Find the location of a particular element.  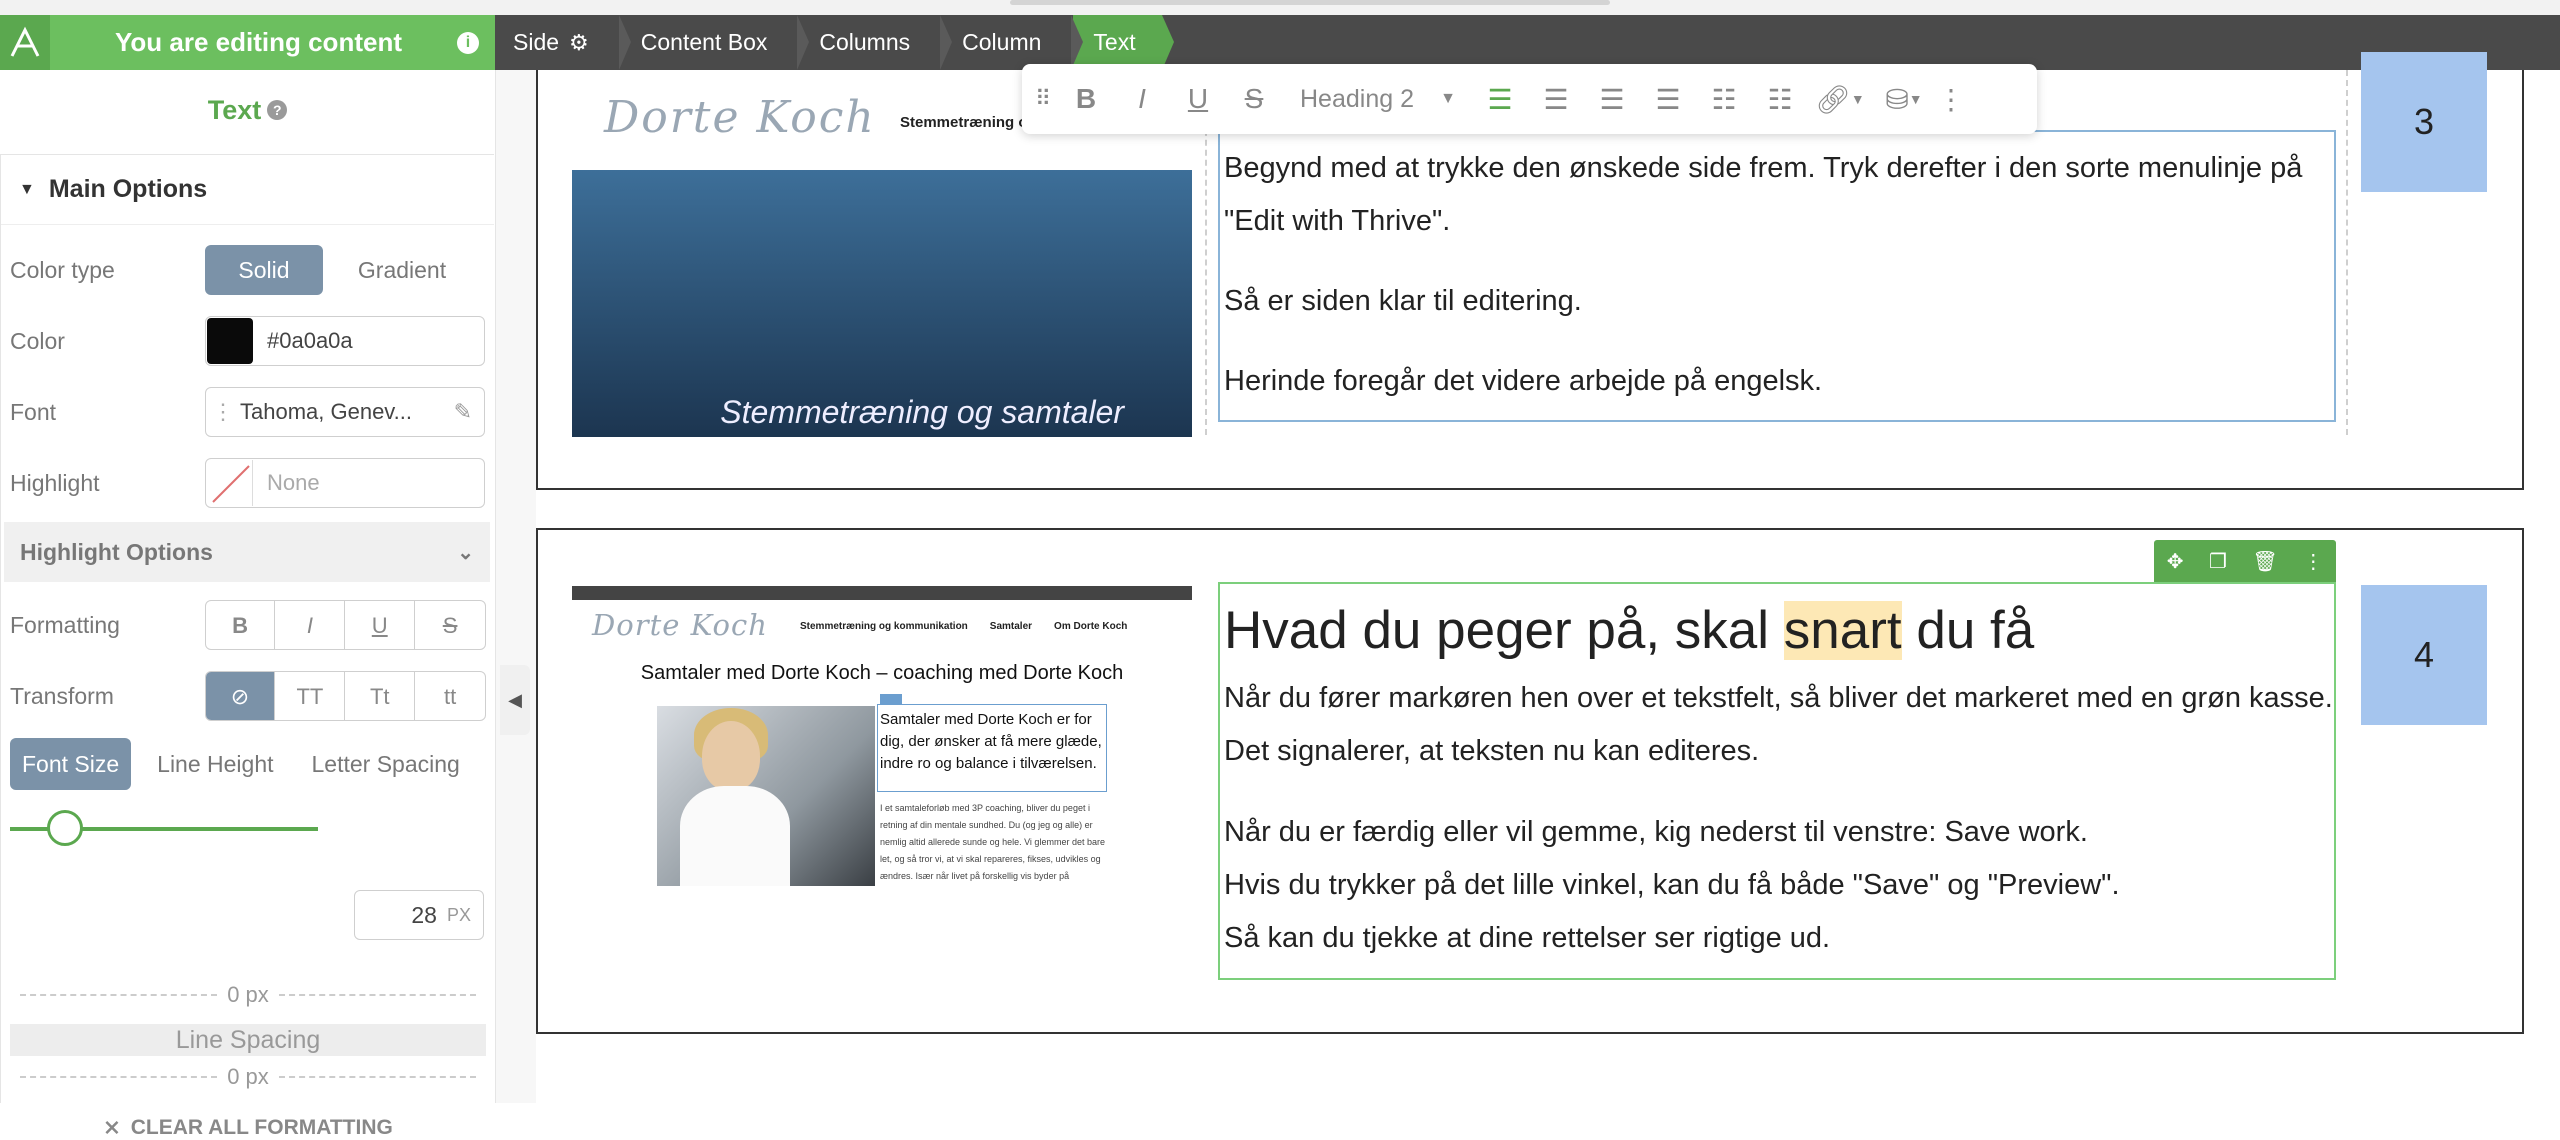

gradient-button: Gradient is located at coordinates (402, 270).